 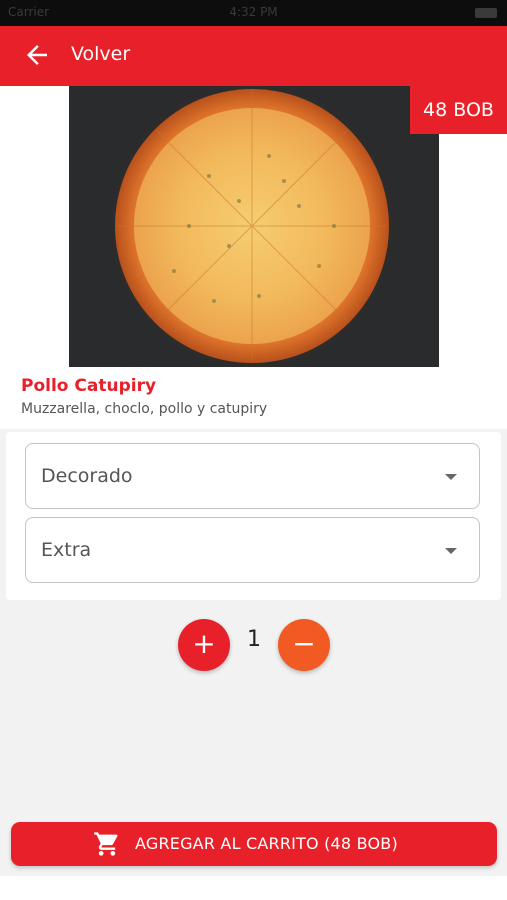 What do you see at coordinates (253, 56) in the screenshot?
I see `app-bar: Volver` at bounding box center [253, 56].